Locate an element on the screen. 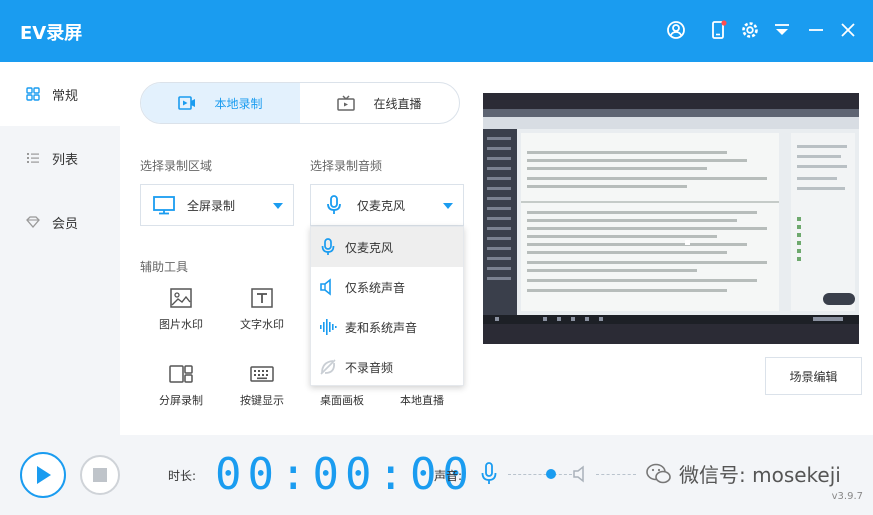 The image size is (873, 515). tool-desktop-drawing: 桌面画板 is located at coordinates (342, 385).